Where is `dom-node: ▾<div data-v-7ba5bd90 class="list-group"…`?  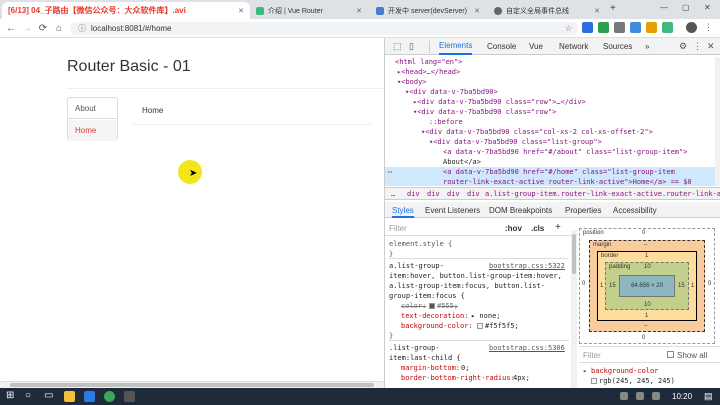
dom-node: ▾<div data-v-7ba5bd90 class="list-group"… is located at coordinates (515, 142).